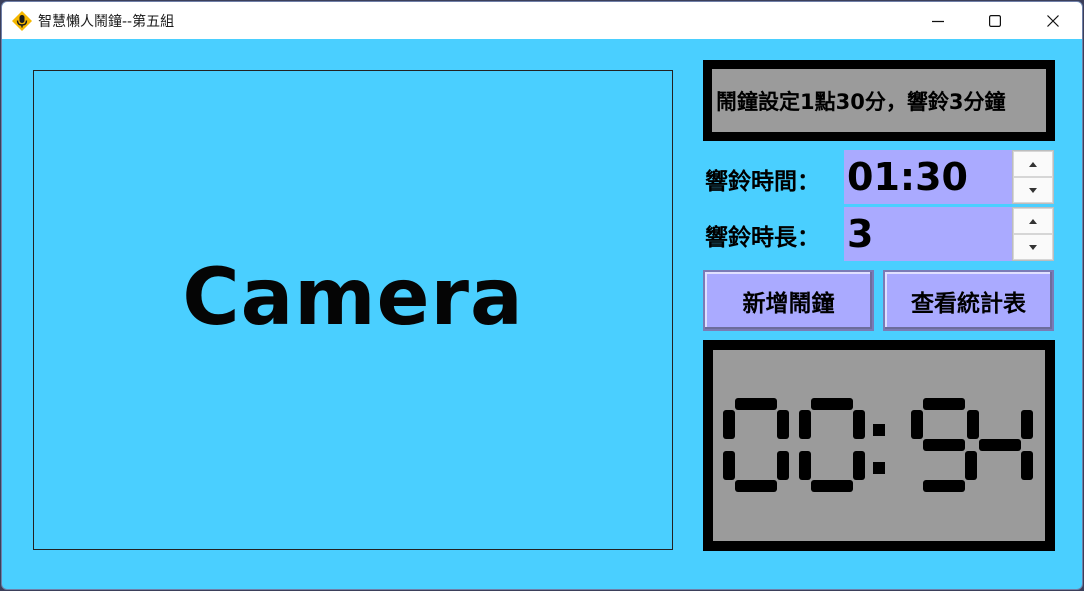 The height and width of the screenshot is (591, 1084). I want to click on maximize-icon, so click(995, 20).